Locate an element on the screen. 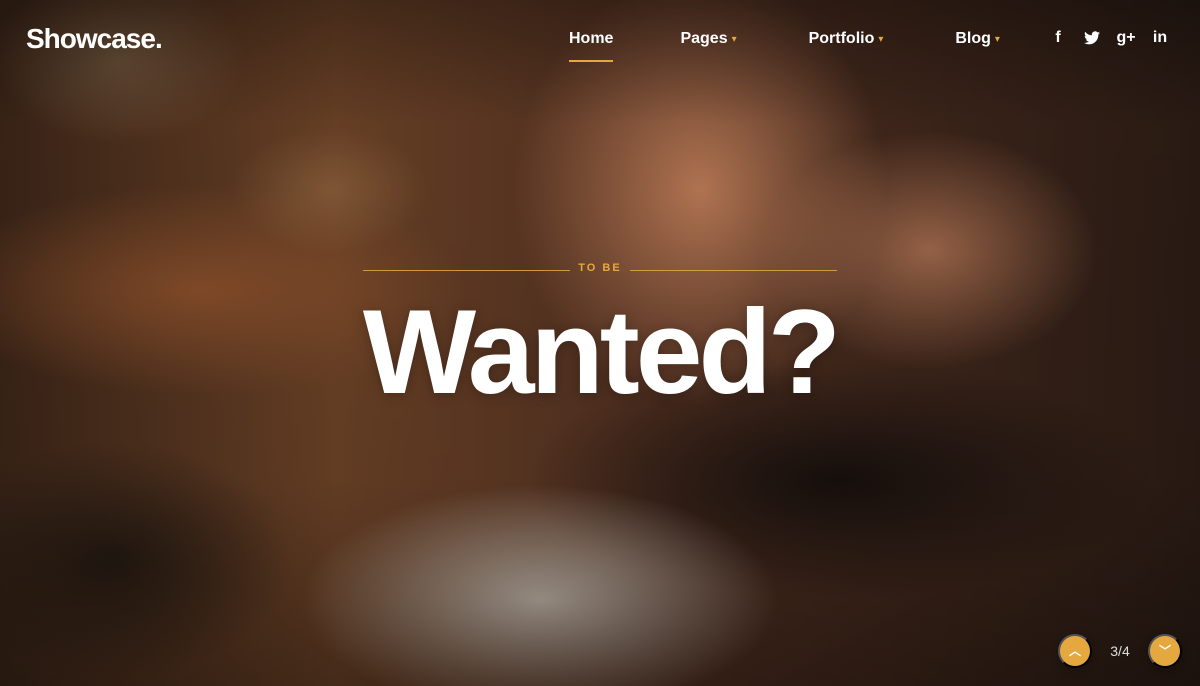 This screenshot has height=686, width=1200. slide-pager: ︿ 3/4 ﹀ is located at coordinates (1120, 651).